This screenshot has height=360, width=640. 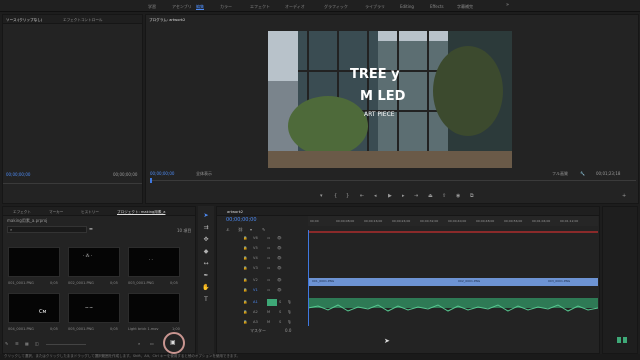 I want to click on tab-project: プロジェクト: making用素_a, so click(x=141, y=212).